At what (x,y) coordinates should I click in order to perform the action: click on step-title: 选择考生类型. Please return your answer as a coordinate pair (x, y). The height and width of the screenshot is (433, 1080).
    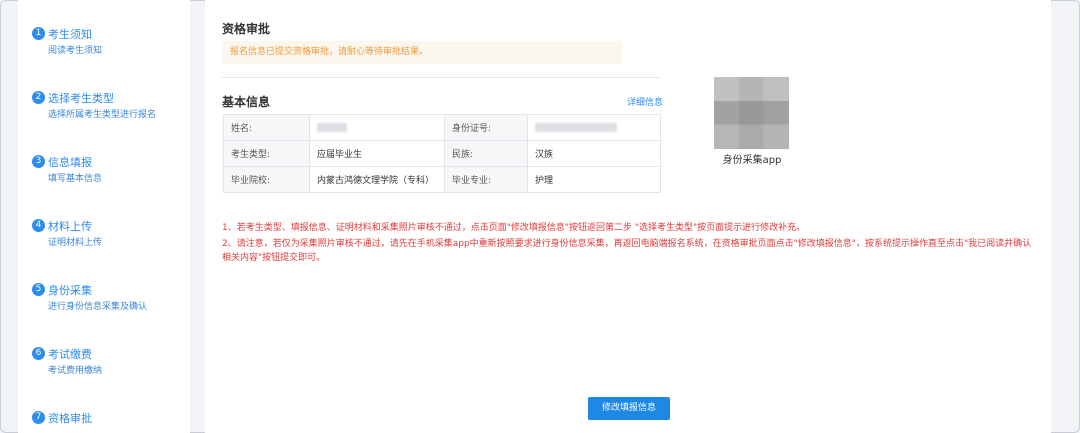
    Looking at the image, I should click on (81, 98).